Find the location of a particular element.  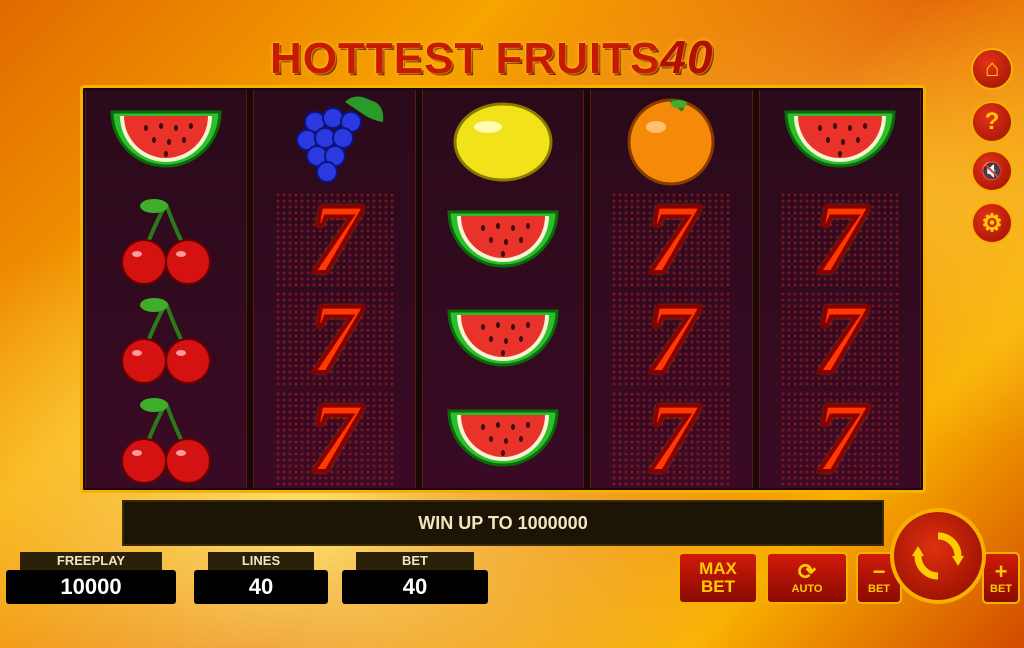

bet-minus-label: BET is located at coordinates (879, 589).